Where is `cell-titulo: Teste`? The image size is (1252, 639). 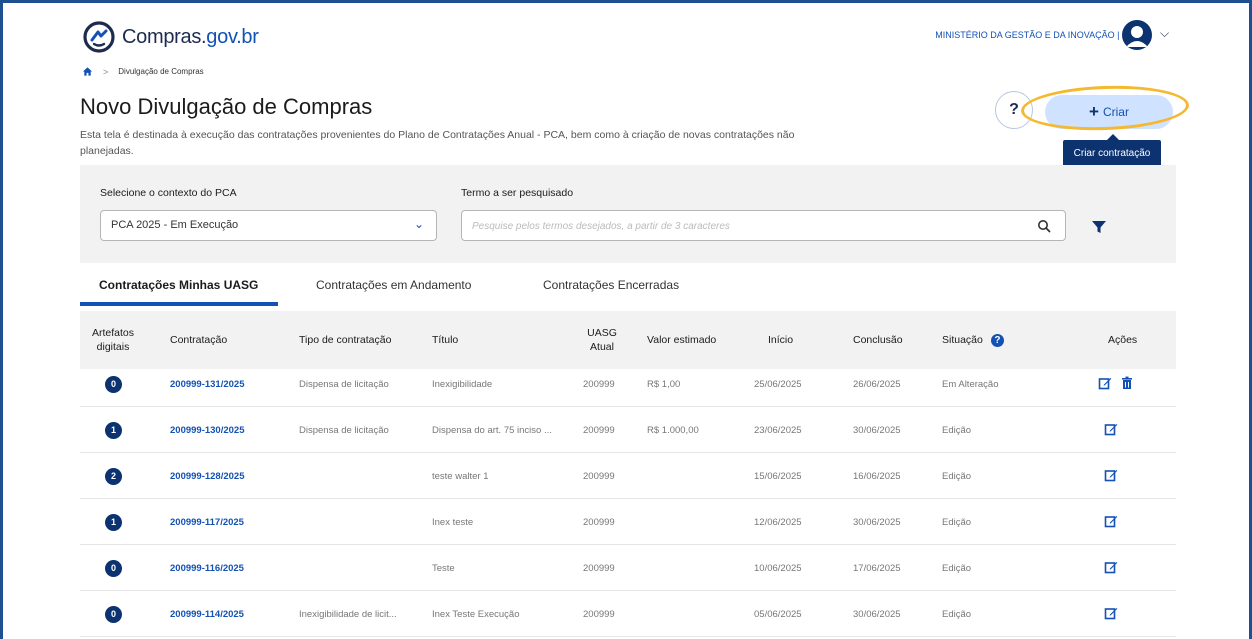
cell-titulo: Teste is located at coordinates (443, 568).